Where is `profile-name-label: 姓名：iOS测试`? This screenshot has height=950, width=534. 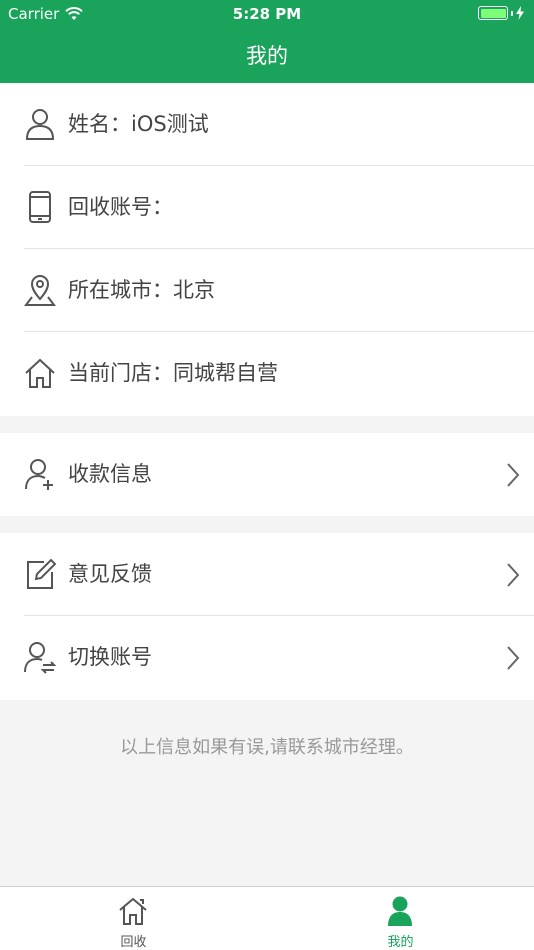
profile-name-label: 姓名：iOS测试 is located at coordinates (138, 124).